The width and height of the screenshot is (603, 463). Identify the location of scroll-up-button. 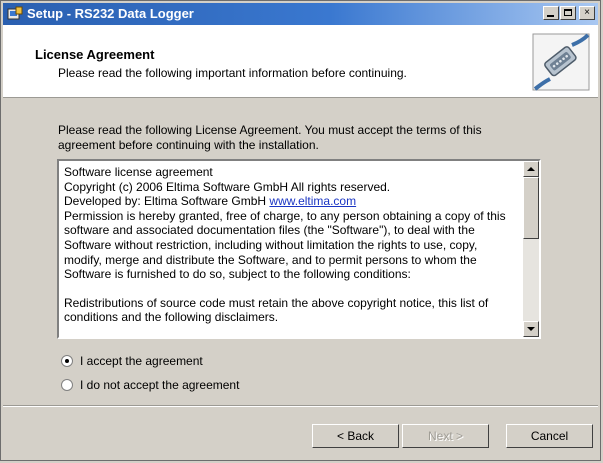
(531, 169).